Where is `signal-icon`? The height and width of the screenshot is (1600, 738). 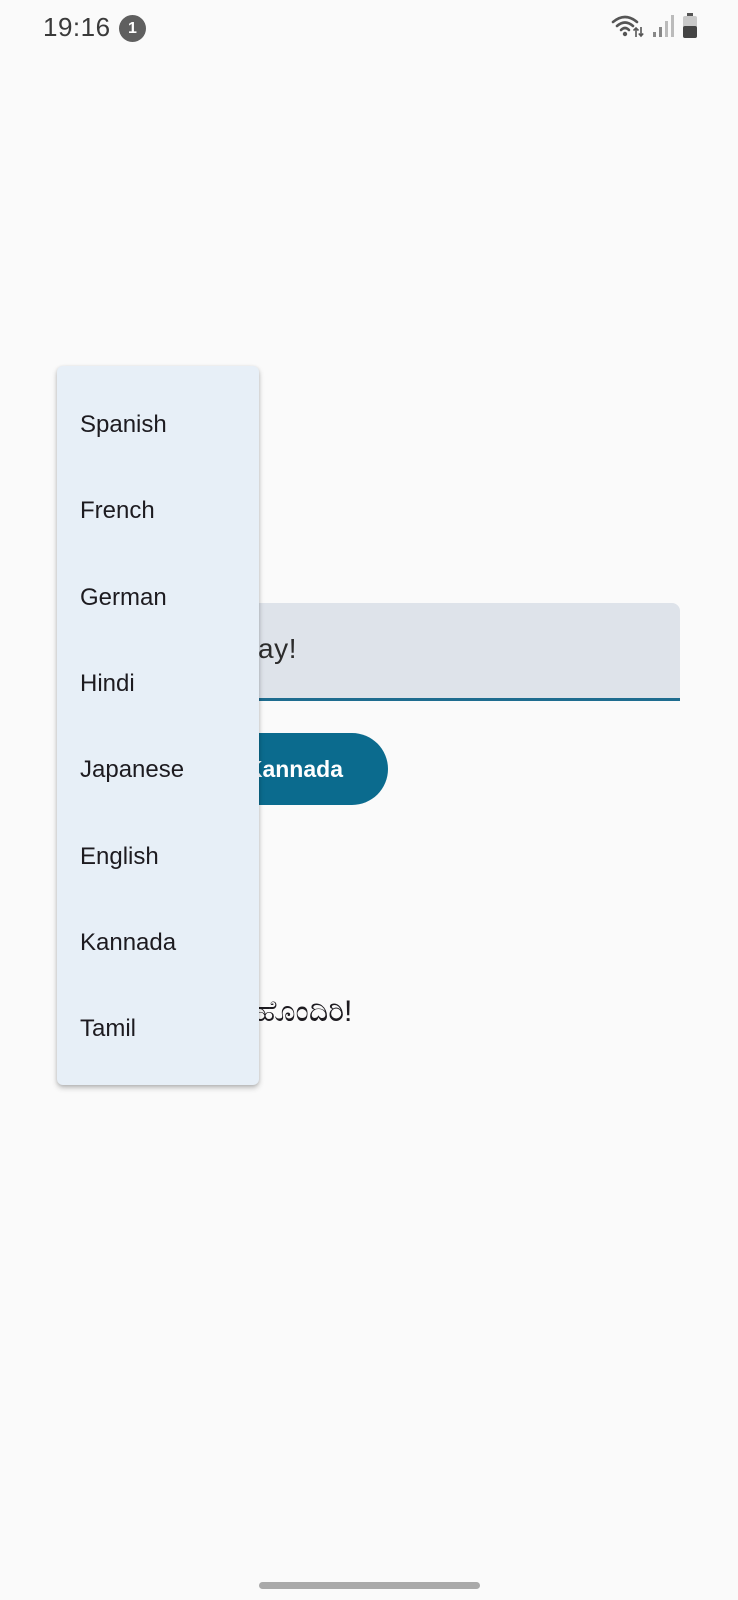 signal-icon is located at coordinates (663, 28).